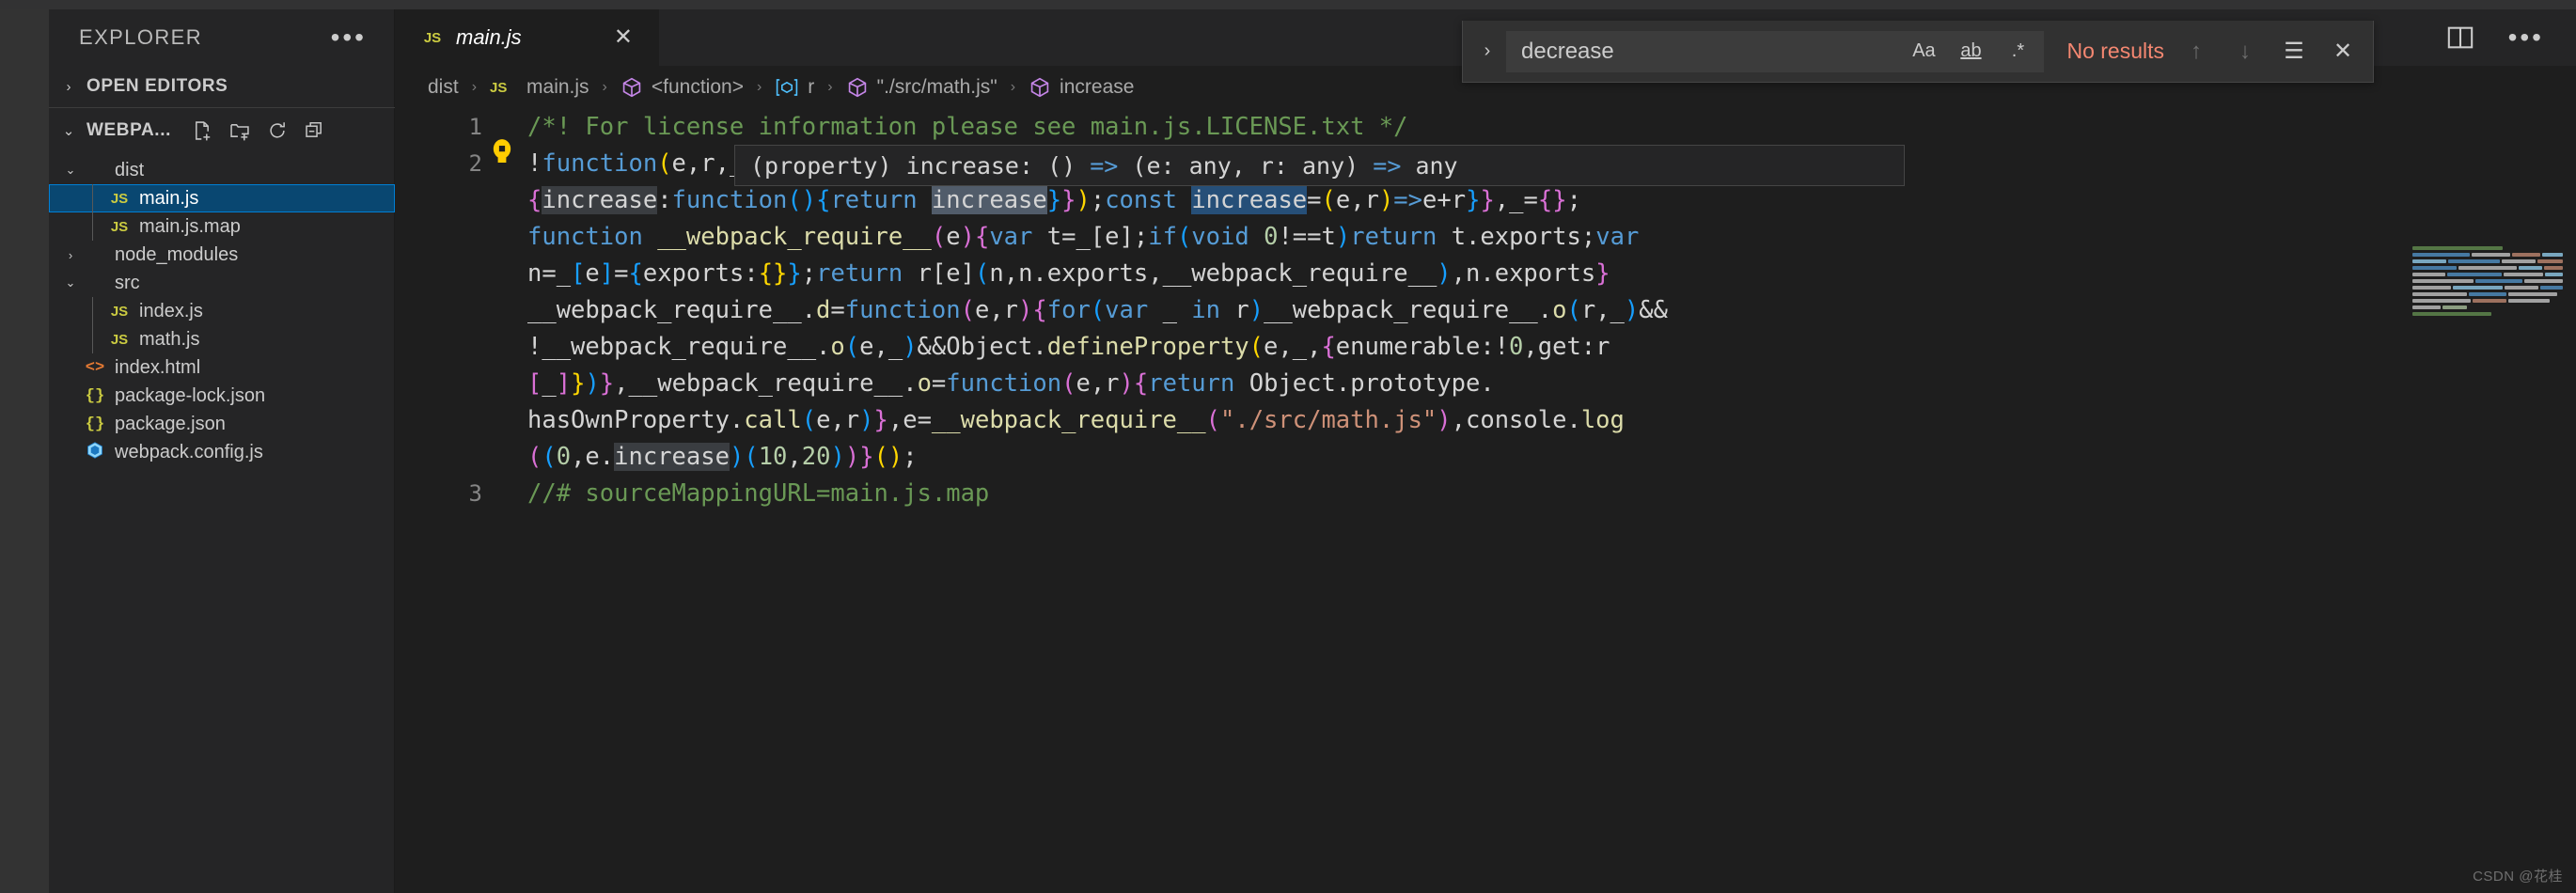 The height and width of the screenshot is (893, 2576). I want to click on code-line-2i: ((0,e.increase)(10,20))}();, so click(723, 457).